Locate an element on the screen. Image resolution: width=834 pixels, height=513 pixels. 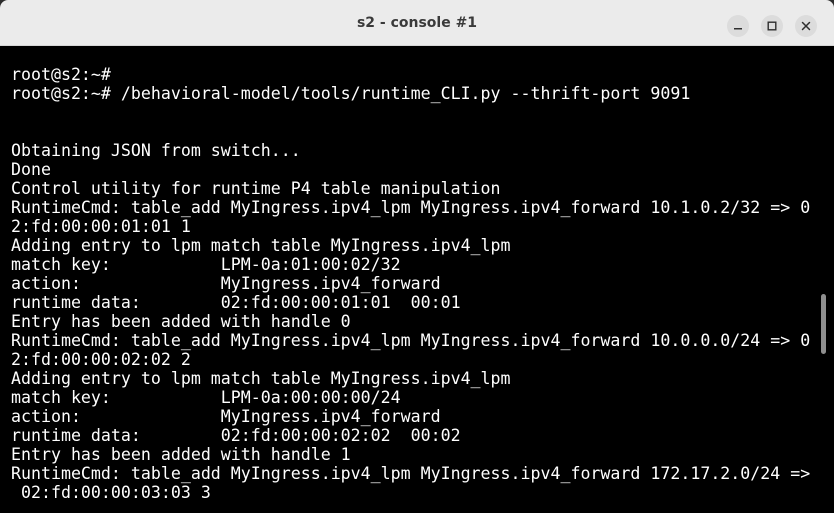
title-bar: s2 - console #1 is located at coordinates (417, 23).